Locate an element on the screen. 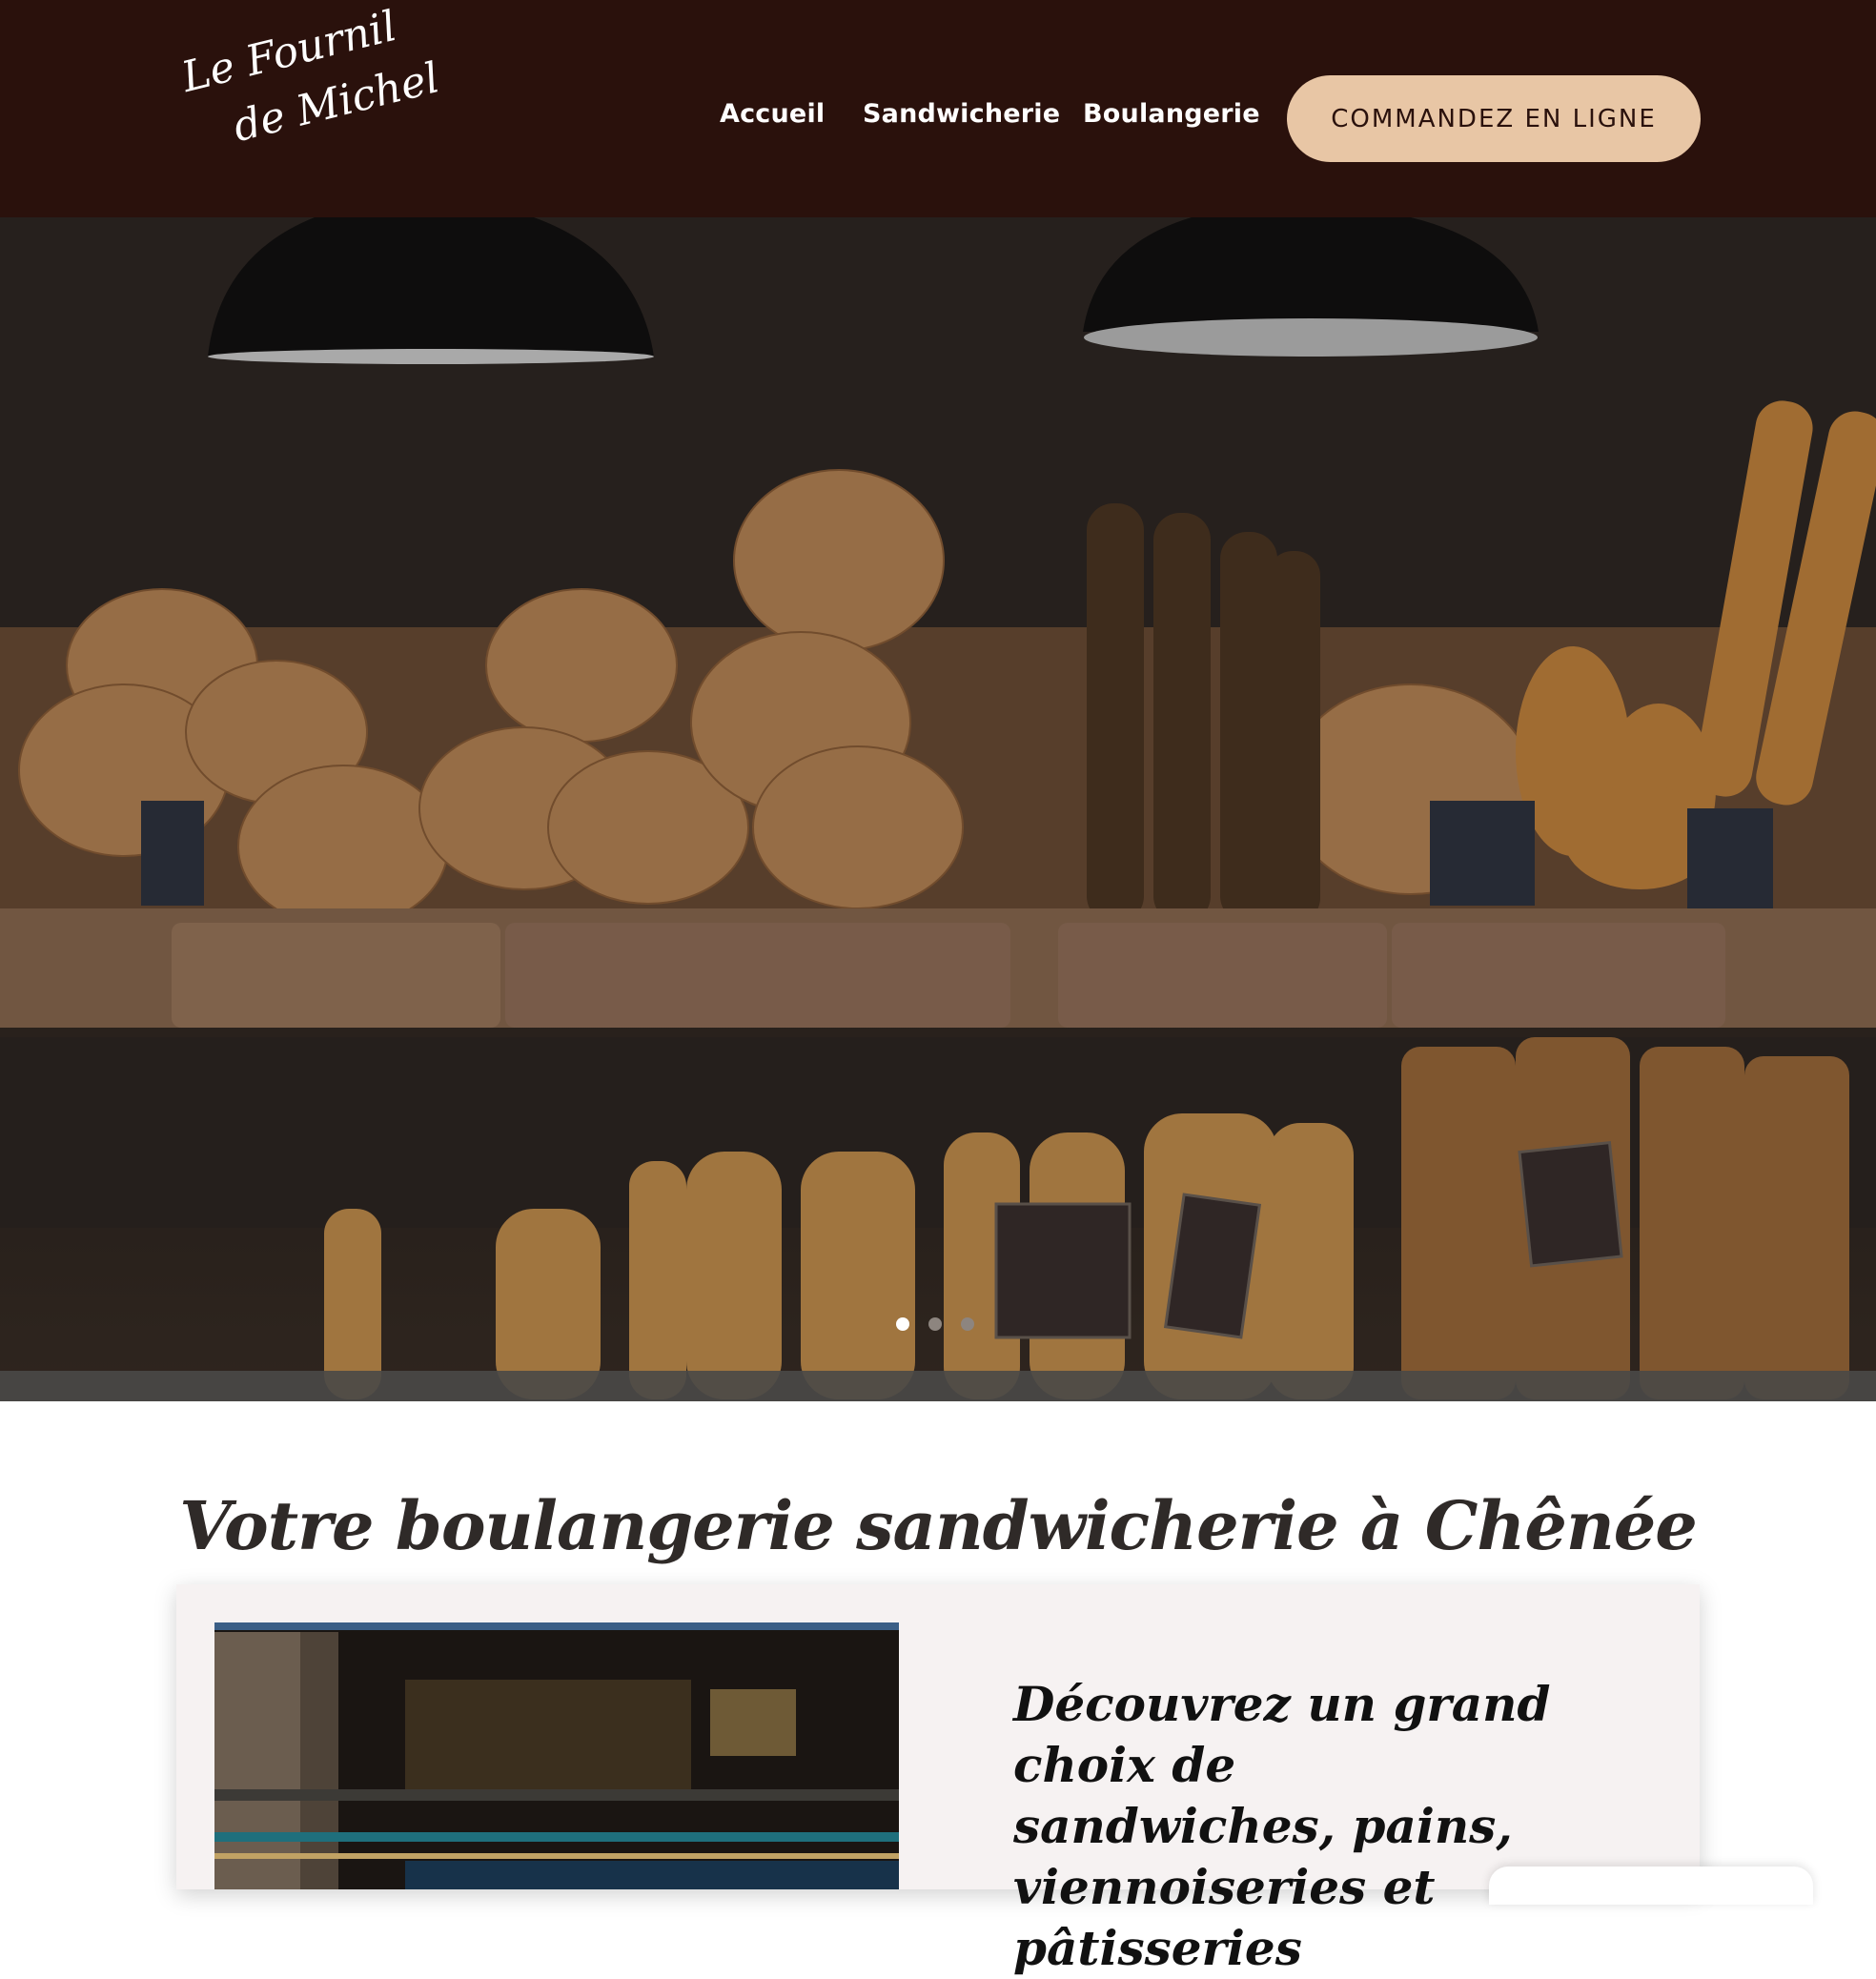  nav-link-accueil: Accueil is located at coordinates (772, 114).